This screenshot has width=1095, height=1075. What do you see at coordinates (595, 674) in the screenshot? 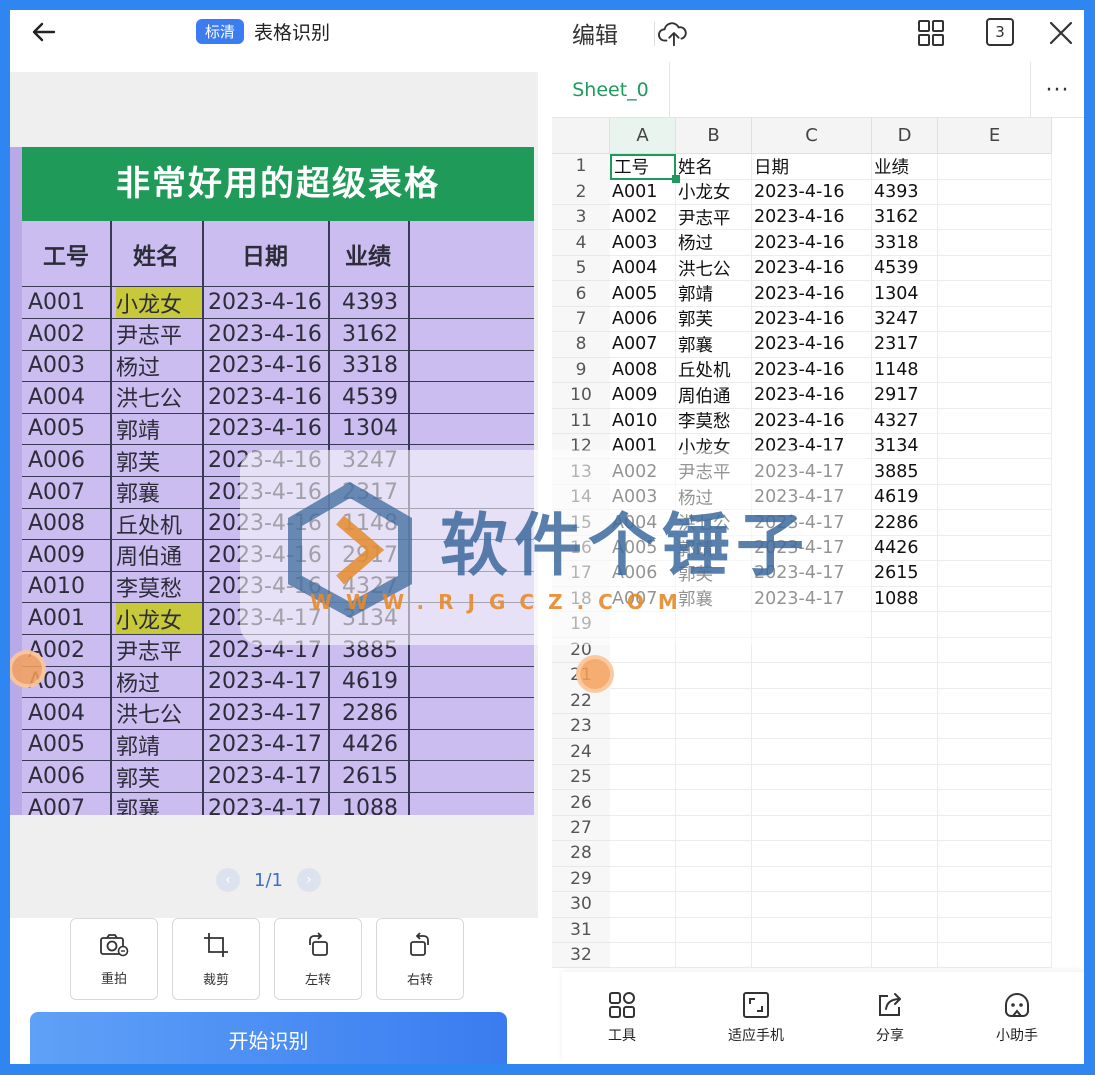
I see `floating-assist-button` at bounding box center [595, 674].